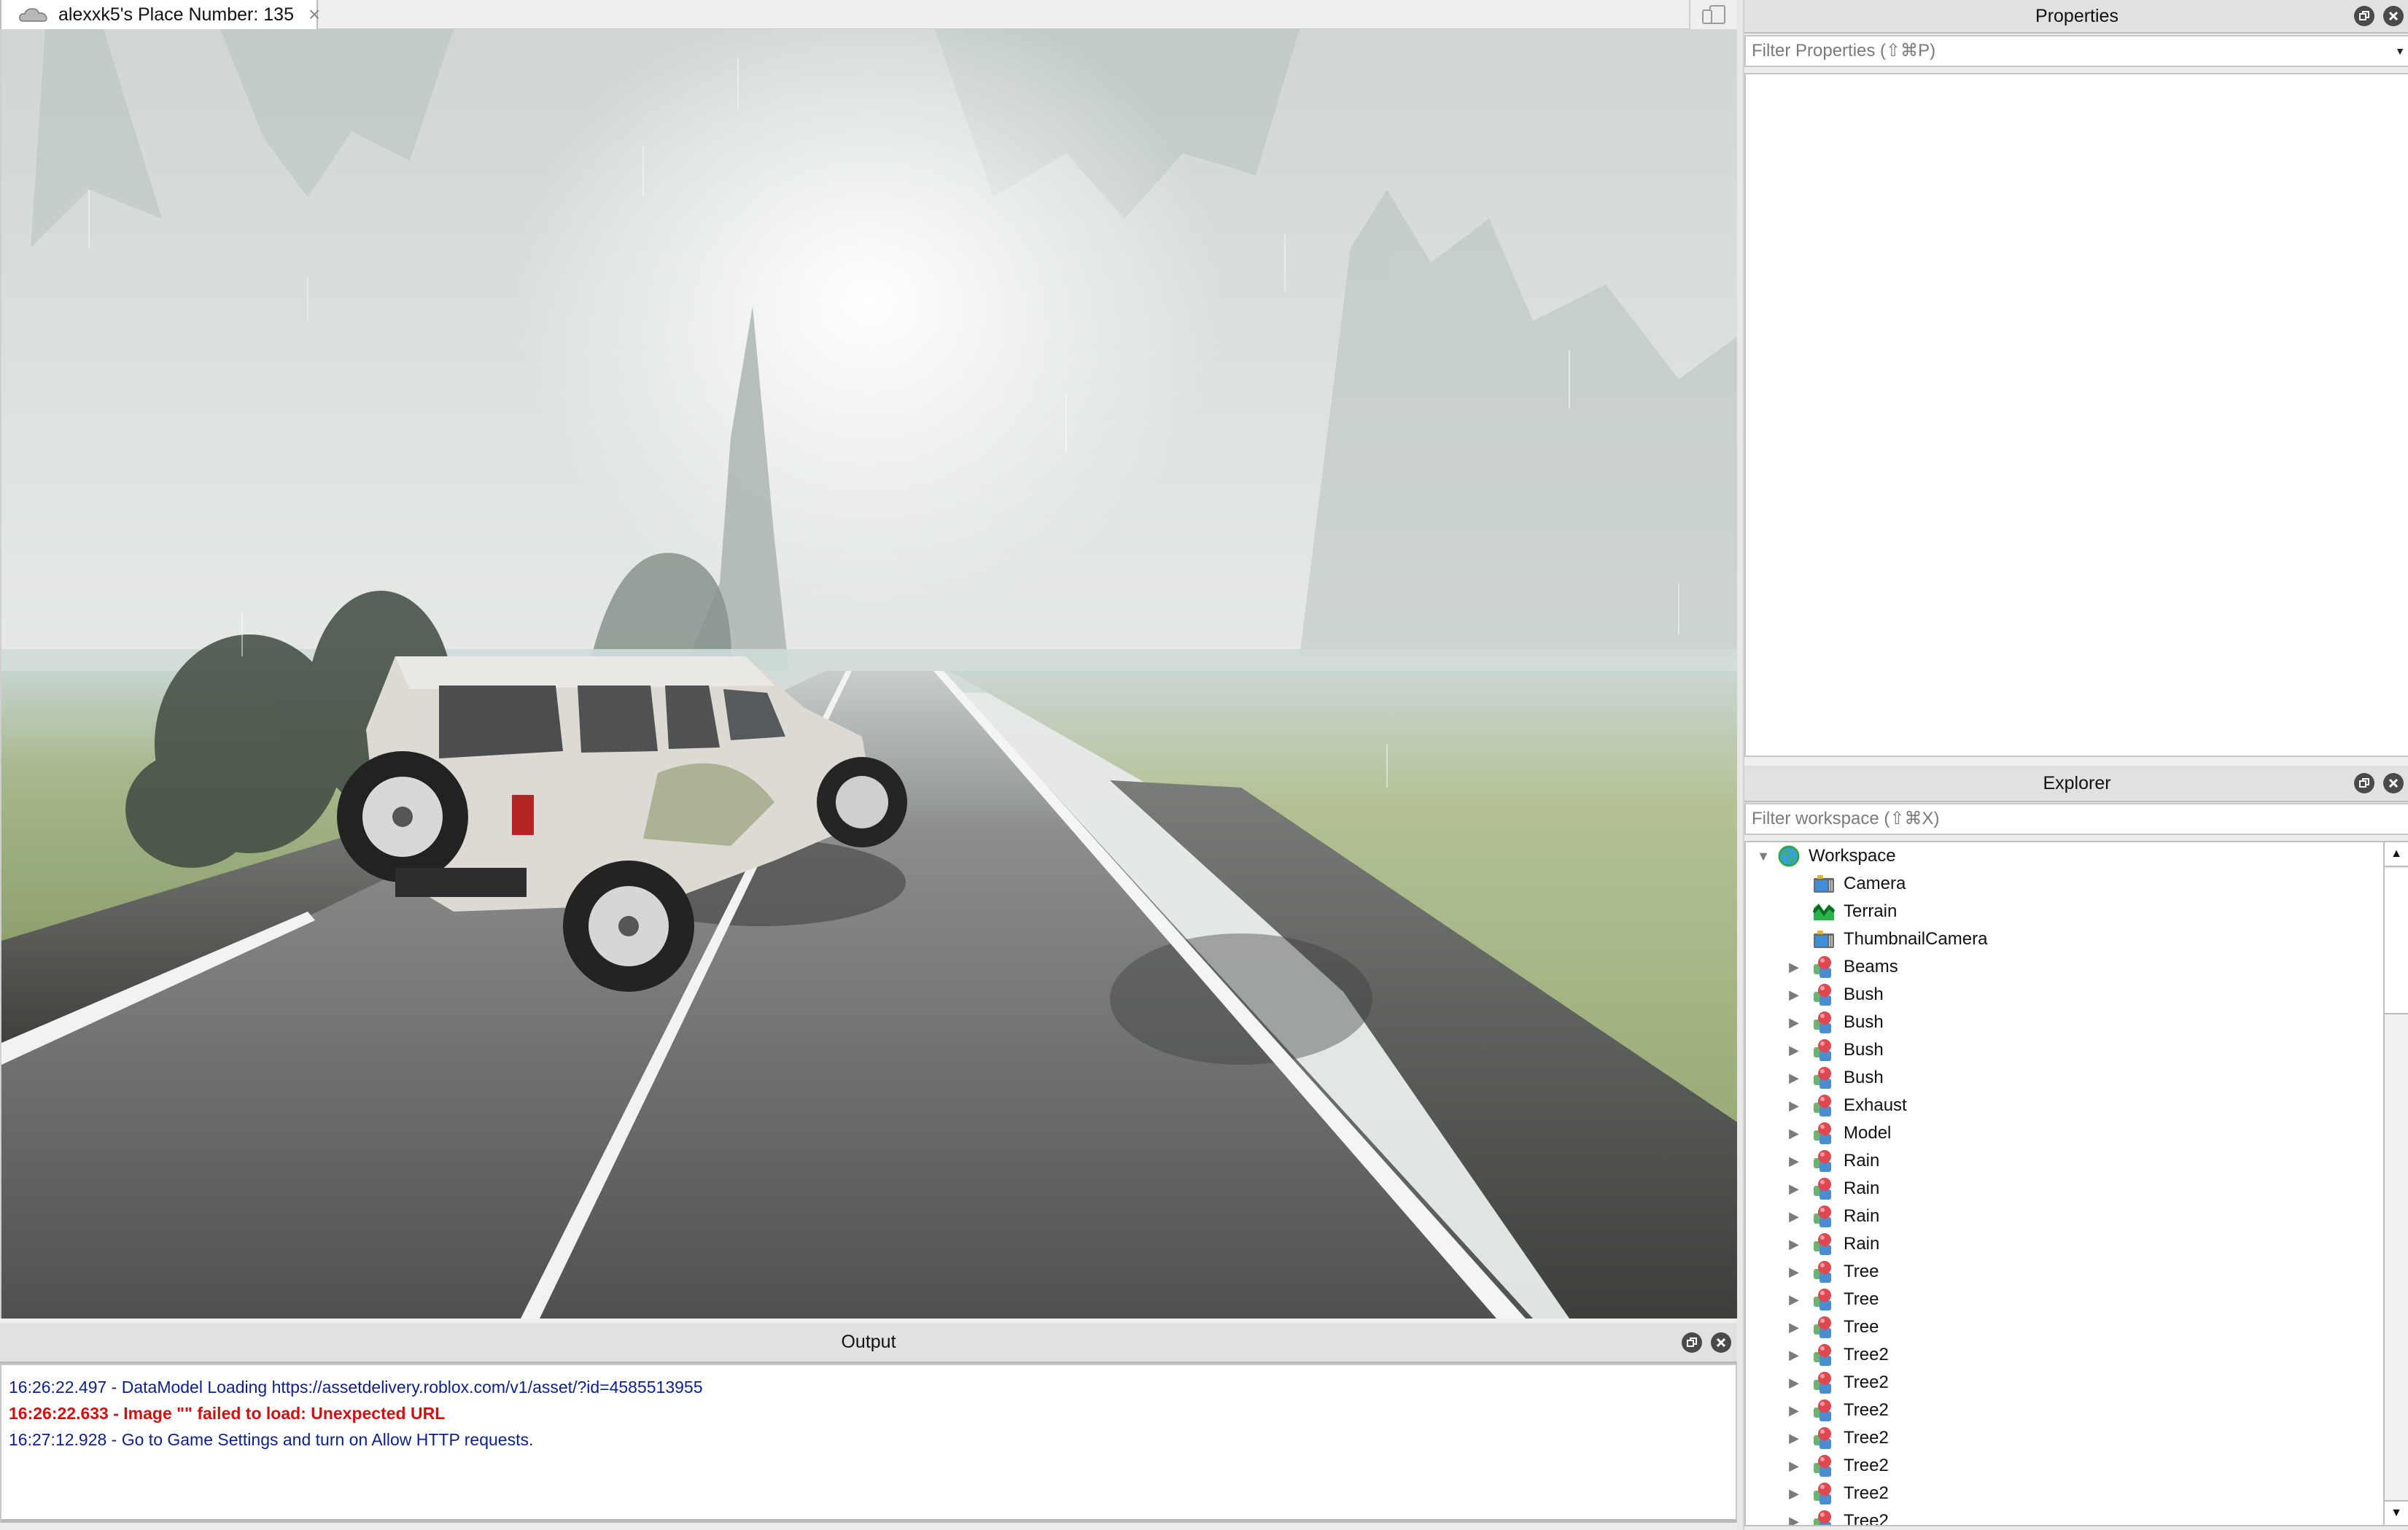  What do you see at coordinates (2396, 941) in the screenshot?
I see `scrollbar-thumb` at bounding box center [2396, 941].